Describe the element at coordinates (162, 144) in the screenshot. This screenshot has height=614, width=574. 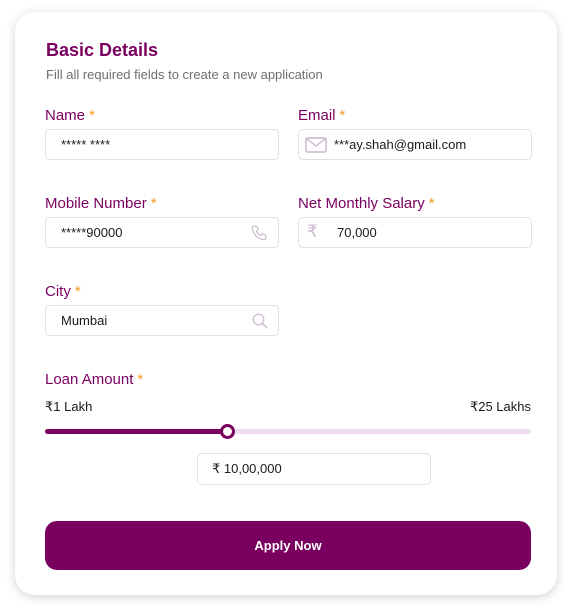
I see `name-field: ***** ****` at that location.